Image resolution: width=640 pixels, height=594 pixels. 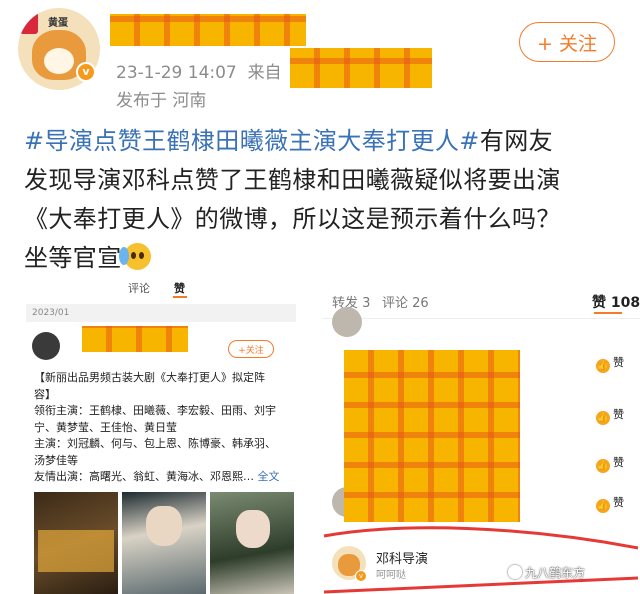 I want to click on post-source-label: 来自, so click(x=264, y=73).